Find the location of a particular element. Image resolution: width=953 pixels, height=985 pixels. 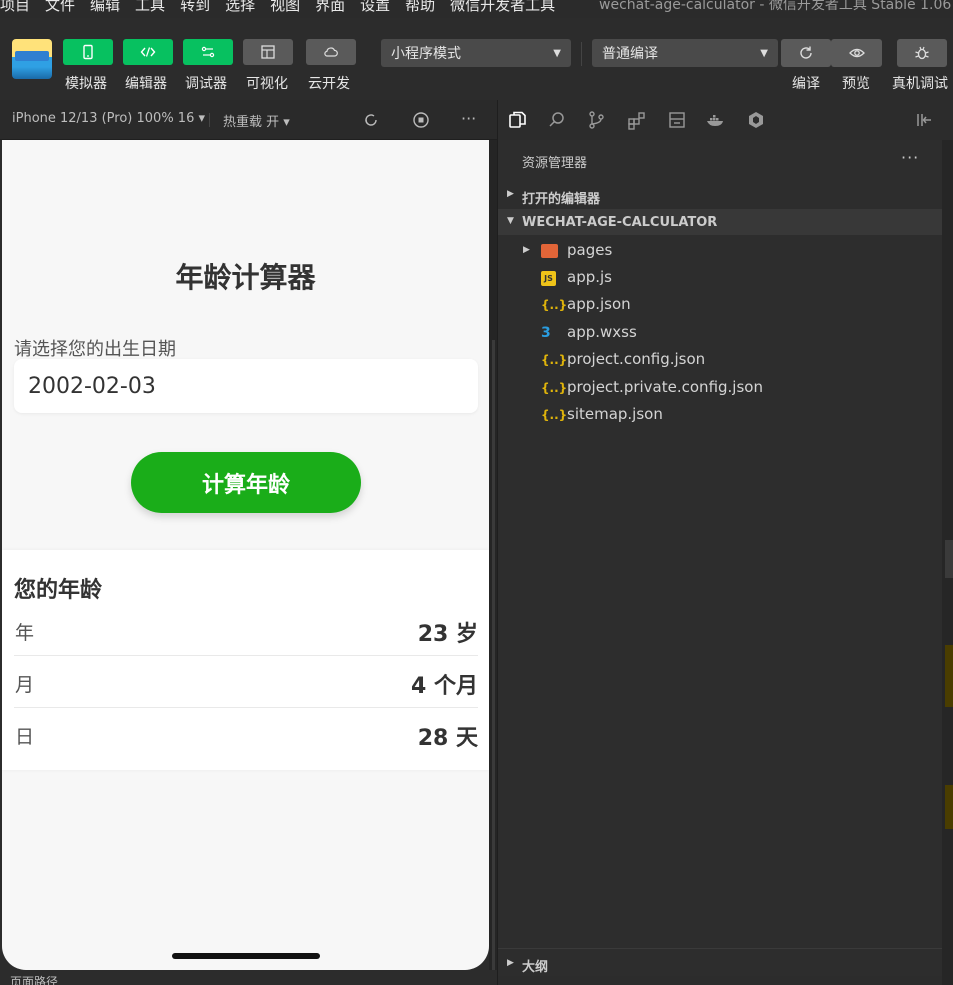

tree-item-project-private-config: {..} project.private.config.json is located at coordinates (720, 387).